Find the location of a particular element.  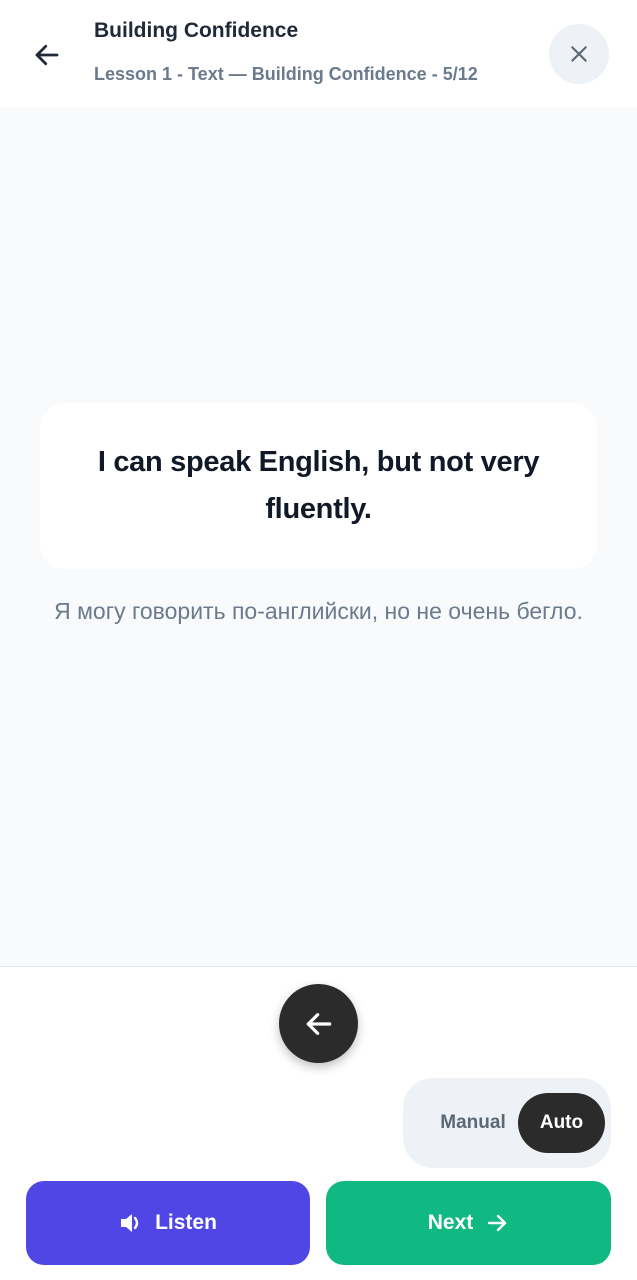

next-button: Next is located at coordinates (468, 1223).